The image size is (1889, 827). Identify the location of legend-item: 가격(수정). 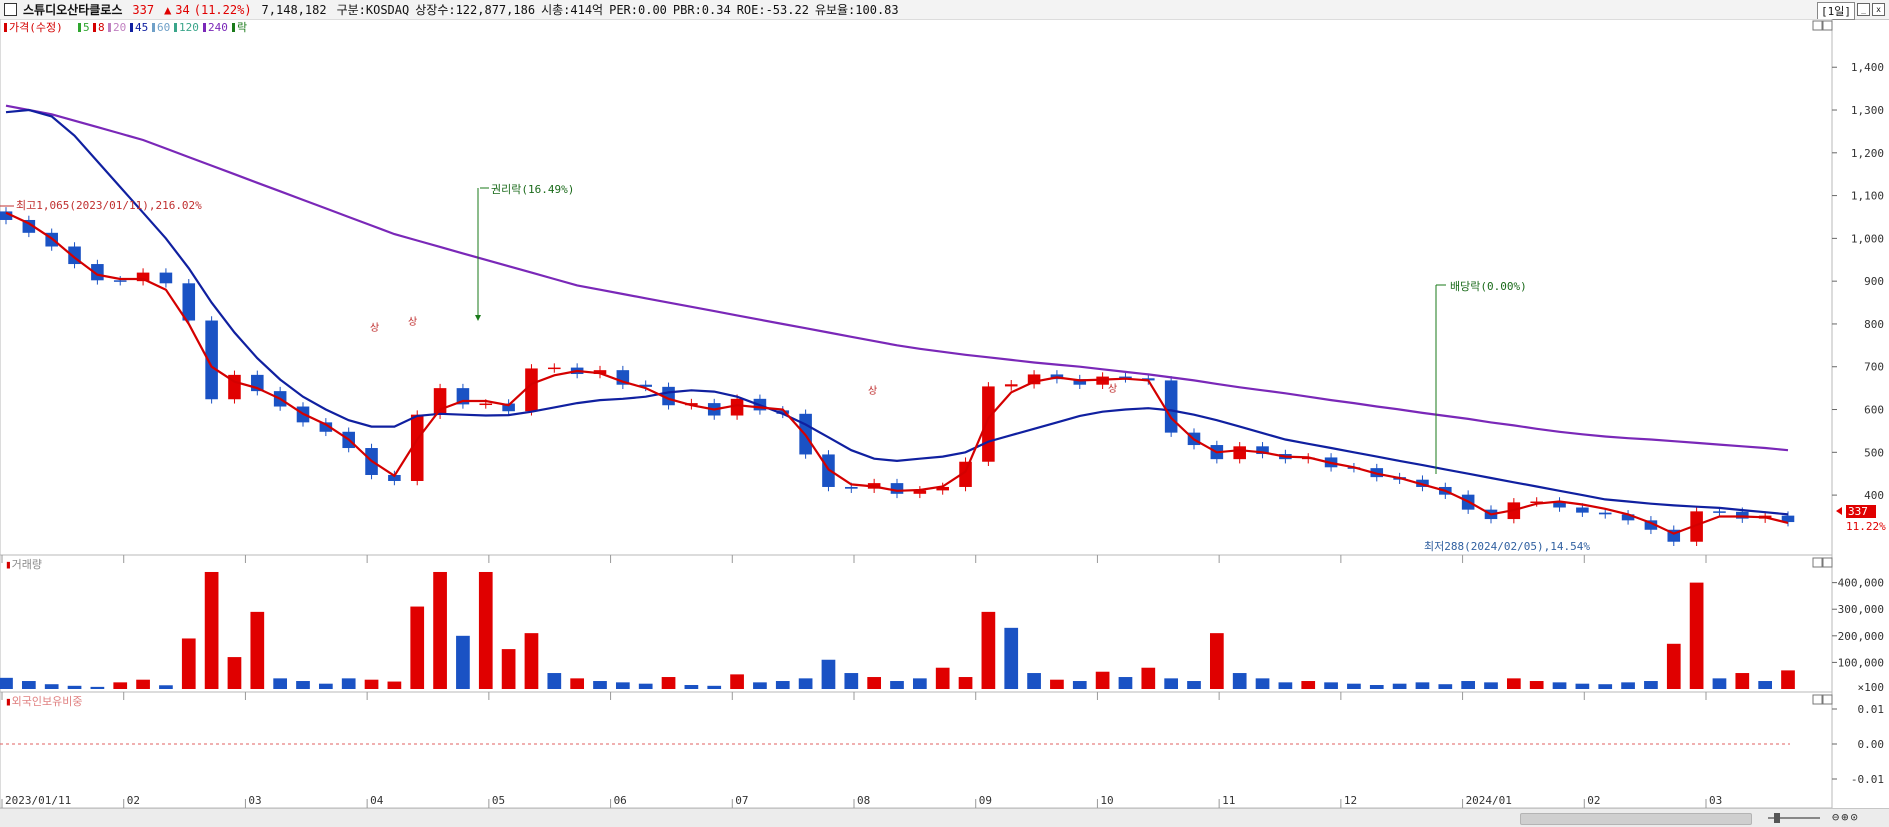
(36, 27).